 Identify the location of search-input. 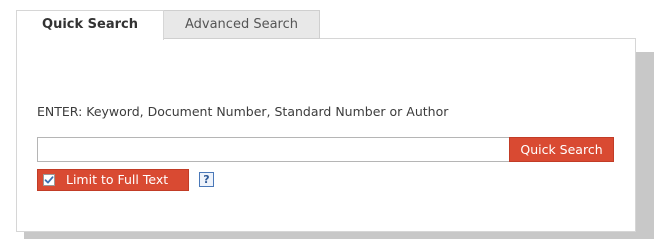
(273, 149).